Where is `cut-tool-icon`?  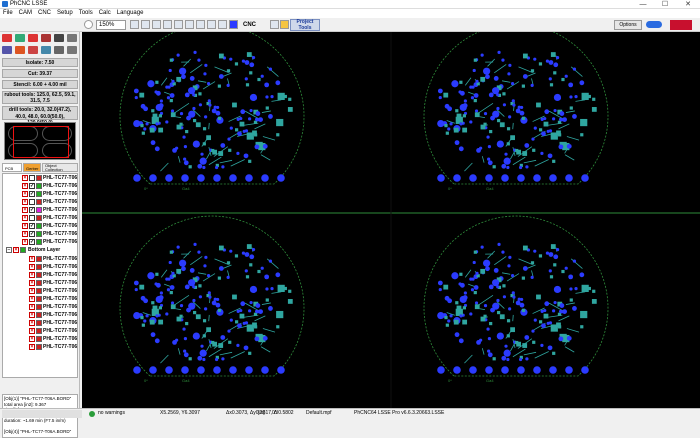
cut-tool-icon is located at coordinates (20, 38).